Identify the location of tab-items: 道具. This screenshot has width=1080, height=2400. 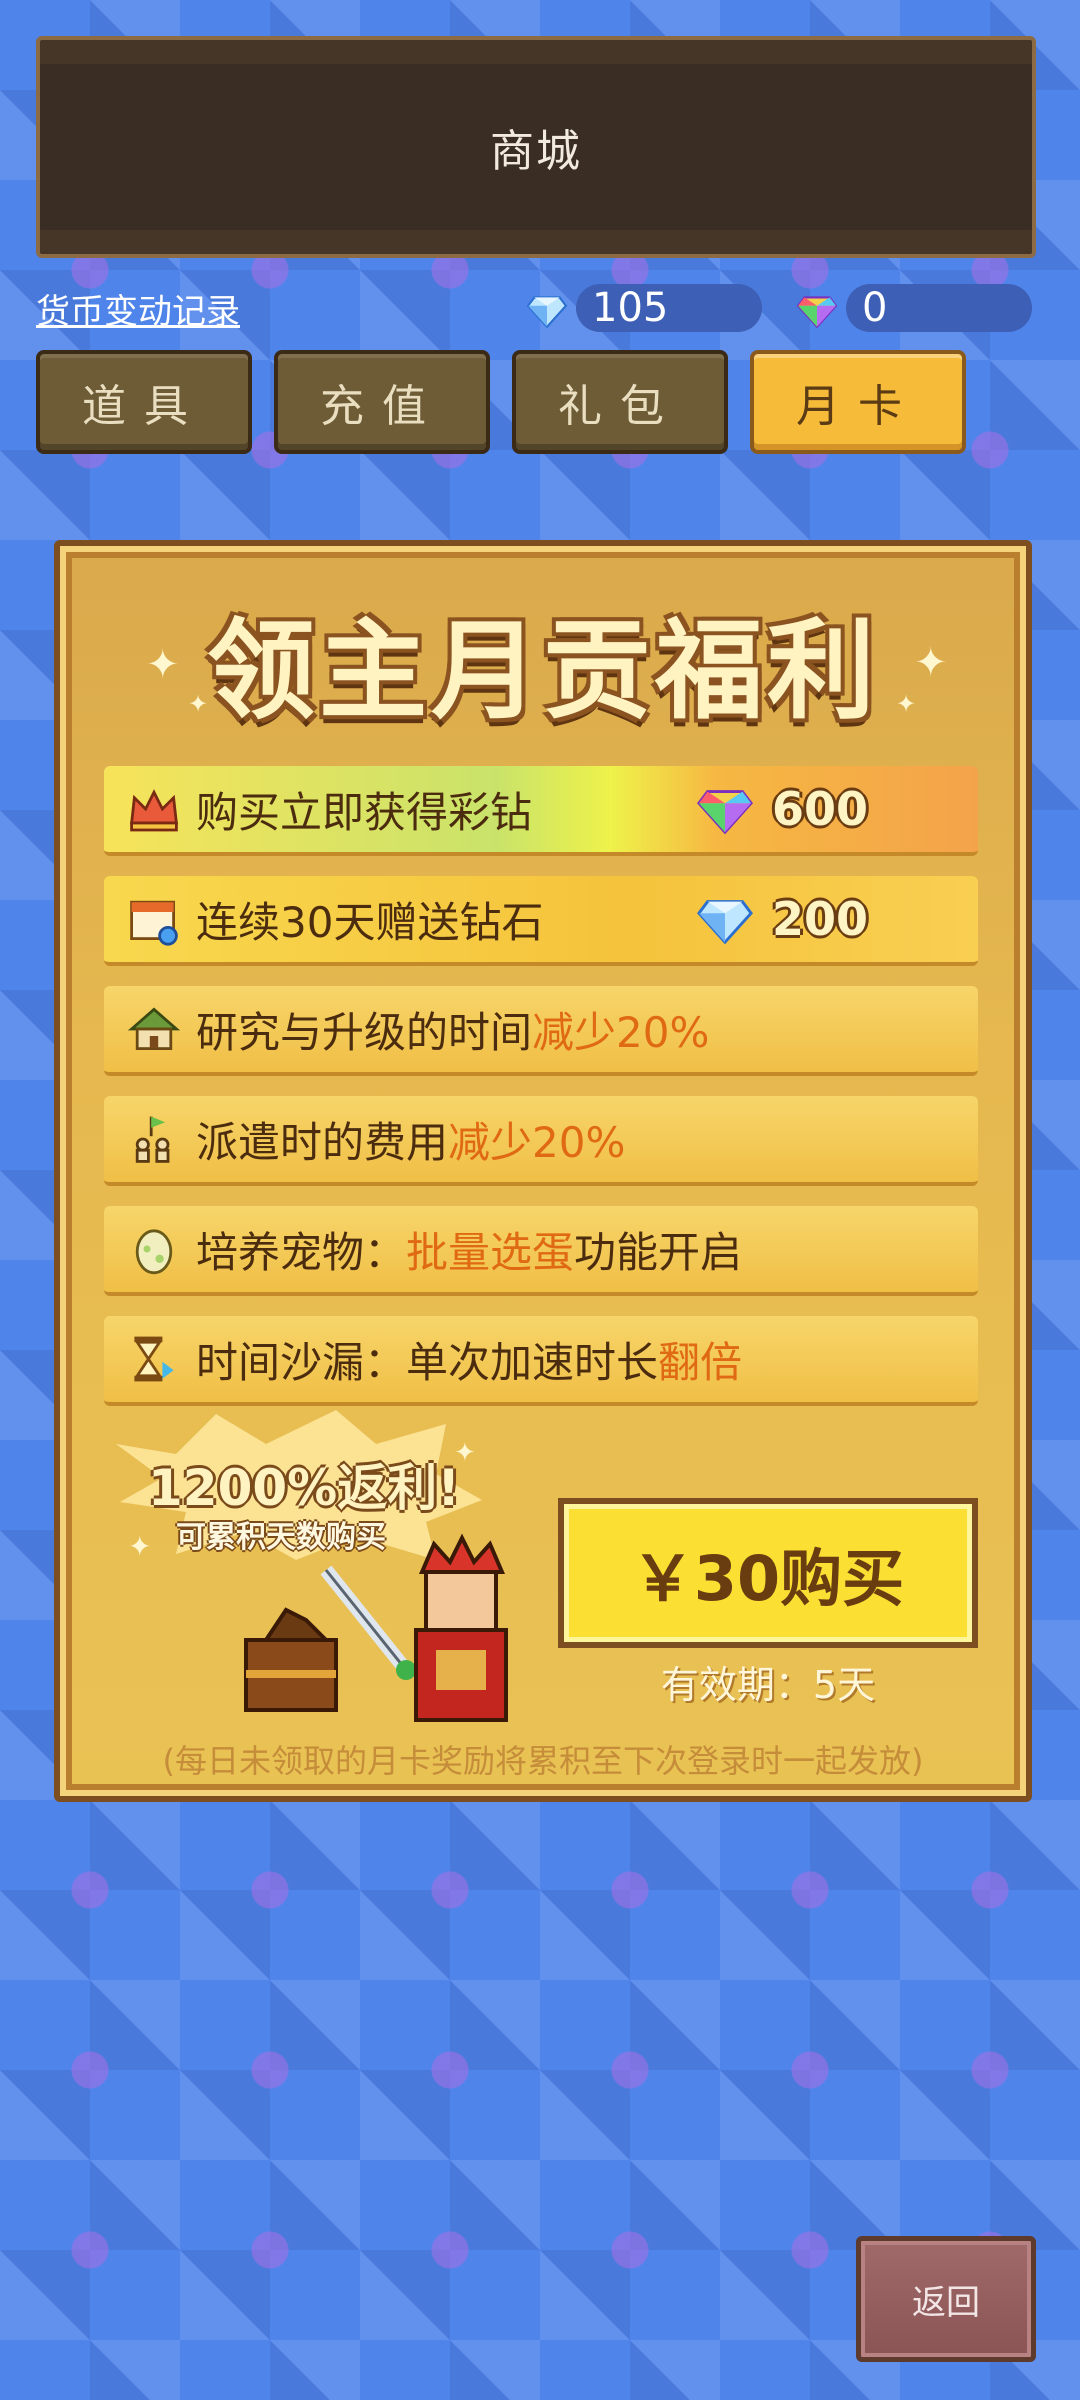
(144, 402).